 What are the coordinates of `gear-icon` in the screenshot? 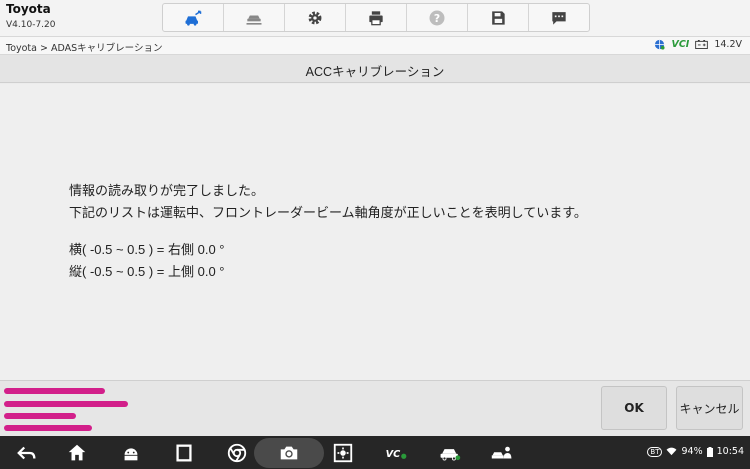 It's located at (315, 17).